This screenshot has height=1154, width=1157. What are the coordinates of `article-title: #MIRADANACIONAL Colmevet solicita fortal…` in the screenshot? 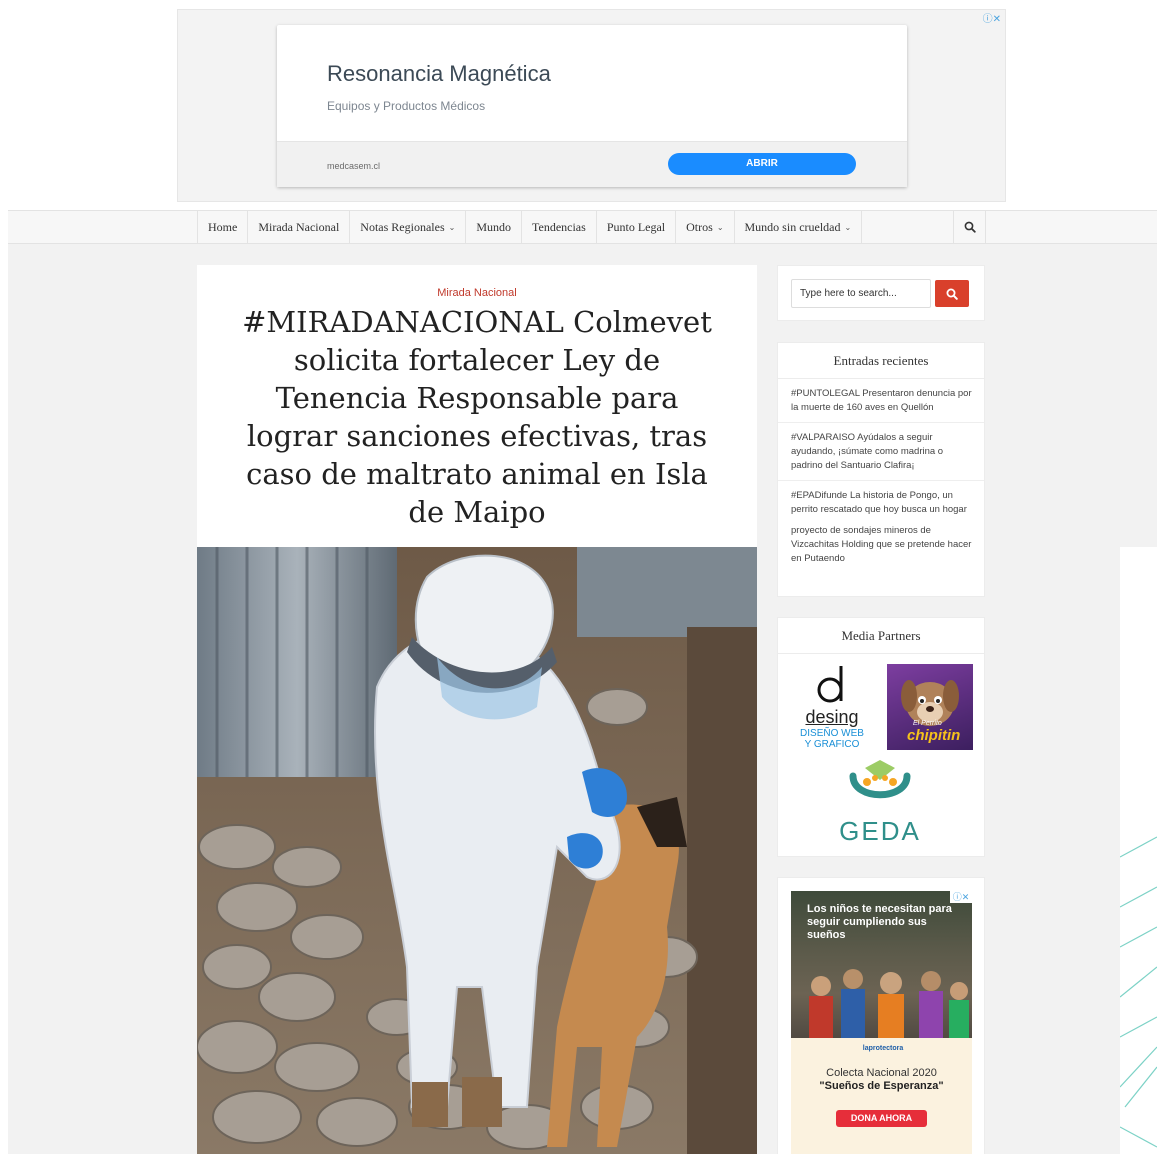 It's located at (477, 417).